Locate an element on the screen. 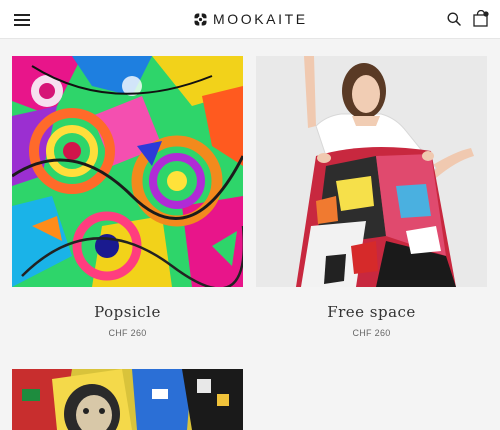  menu-icon is located at coordinates (22, 19).